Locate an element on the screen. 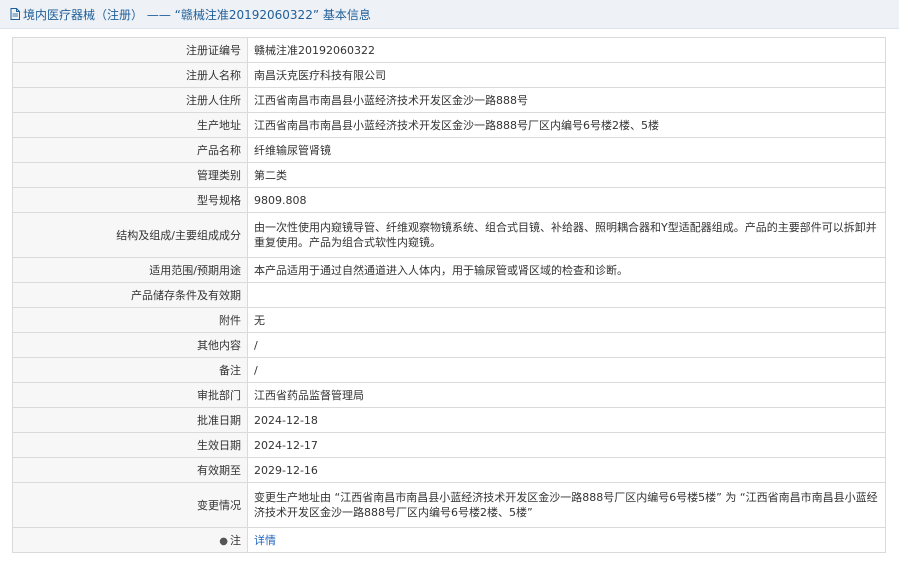 This screenshot has width=899, height=570. table-row: 附件无 is located at coordinates (449, 320).